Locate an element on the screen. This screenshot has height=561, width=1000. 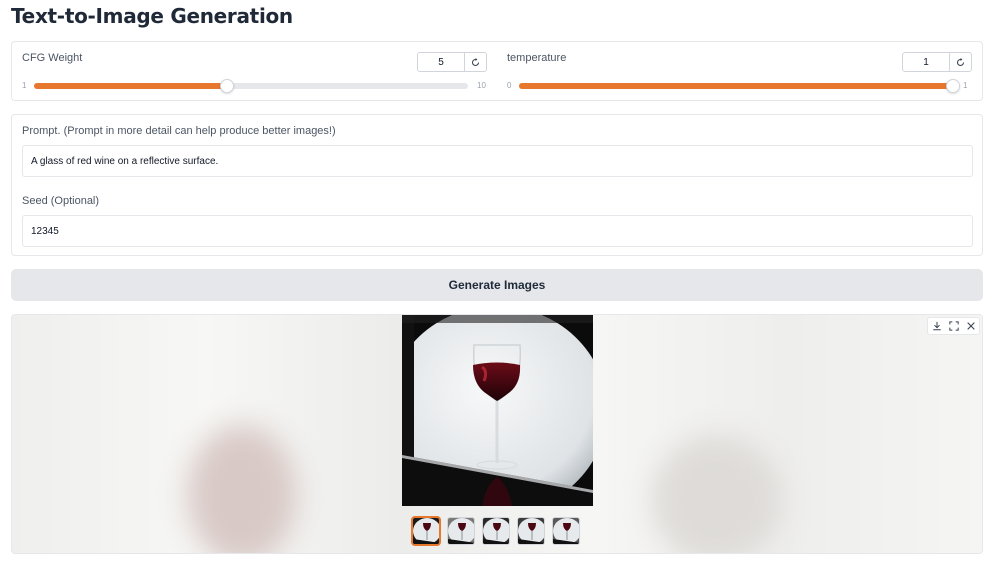
temperature-reset-button is located at coordinates (960, 62).